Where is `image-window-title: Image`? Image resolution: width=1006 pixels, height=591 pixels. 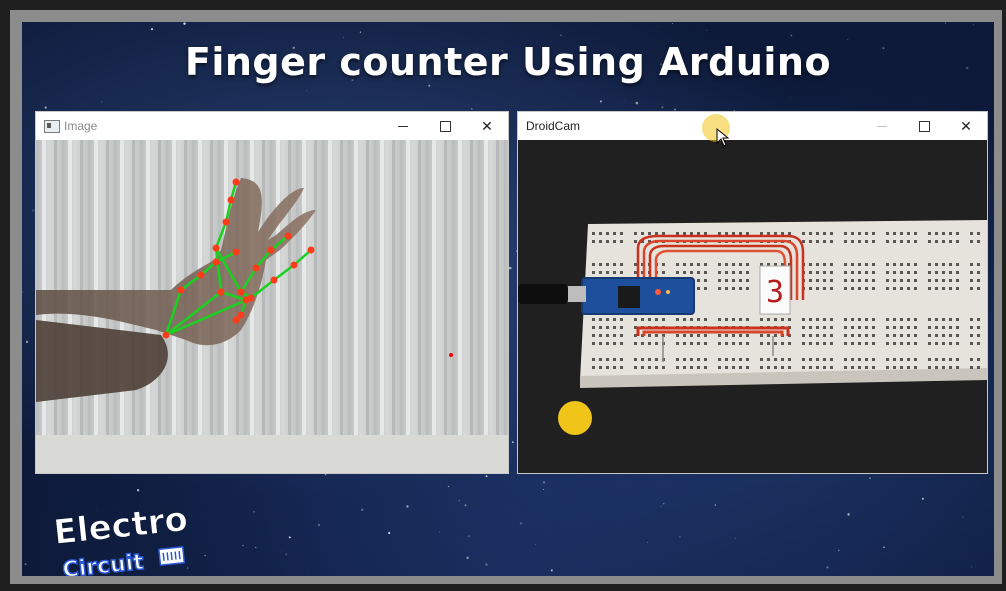 image-window-title: Image is located at coordinates (81, 126).